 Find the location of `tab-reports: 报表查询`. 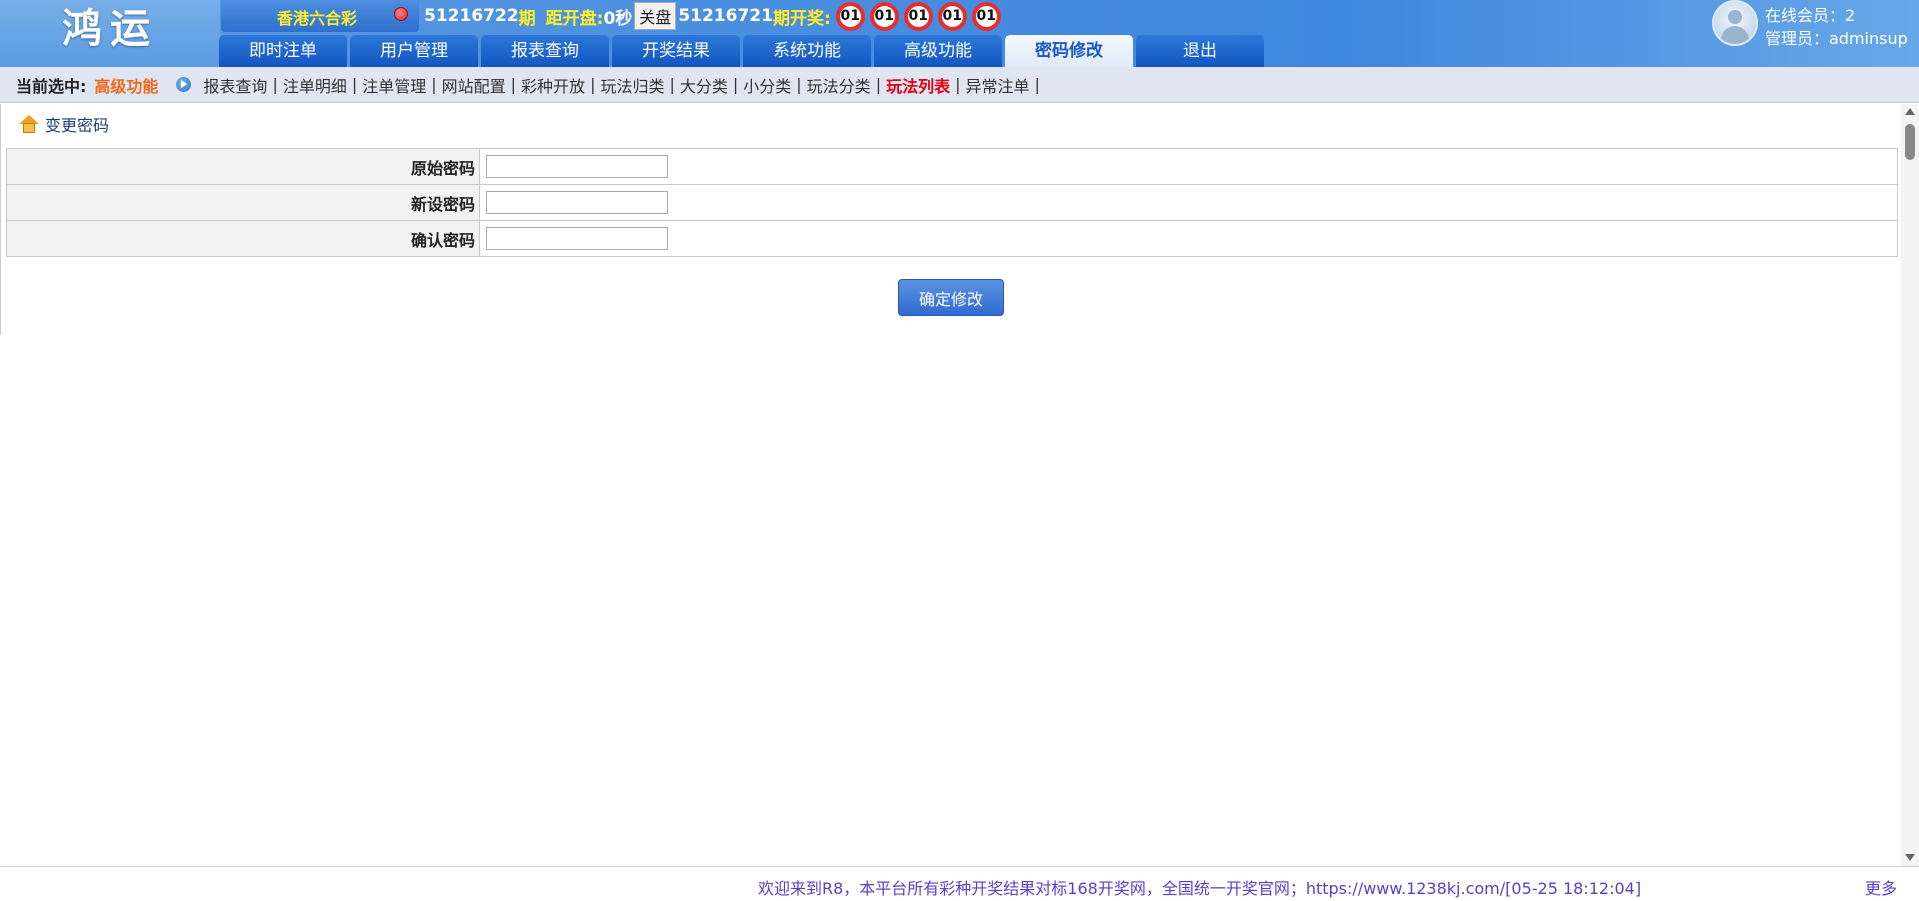

tab-reports: 报表查询 is located at coordinates (545, 51).